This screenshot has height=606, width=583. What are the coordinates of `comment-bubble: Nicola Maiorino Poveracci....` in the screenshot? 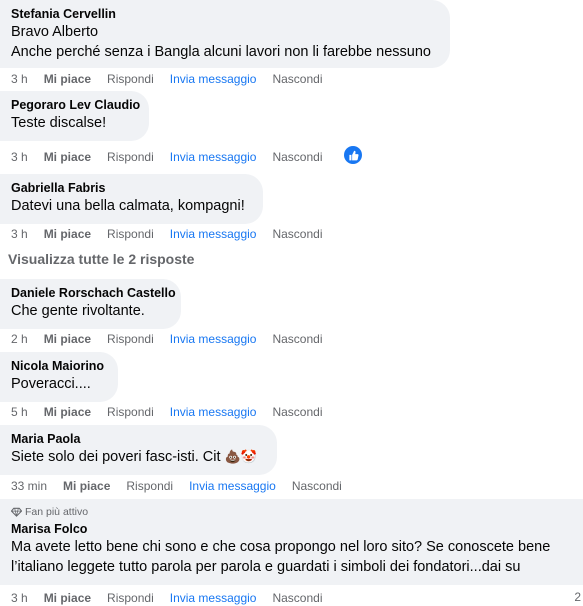 It's located at (59, 377).